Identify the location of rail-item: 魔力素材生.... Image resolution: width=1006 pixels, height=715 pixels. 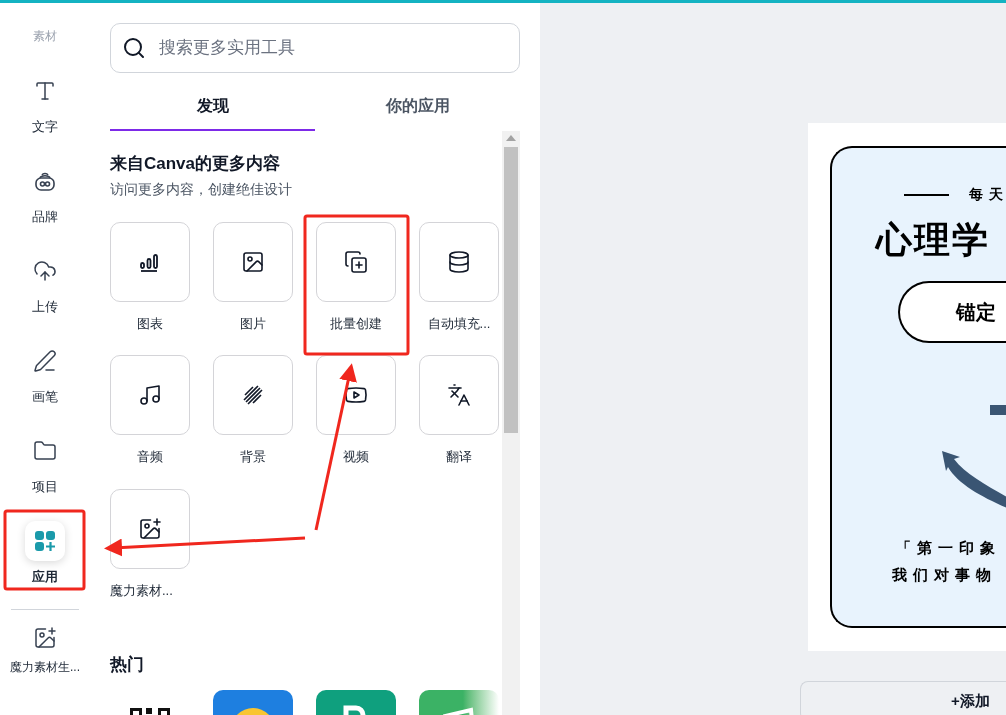
(45, 648).